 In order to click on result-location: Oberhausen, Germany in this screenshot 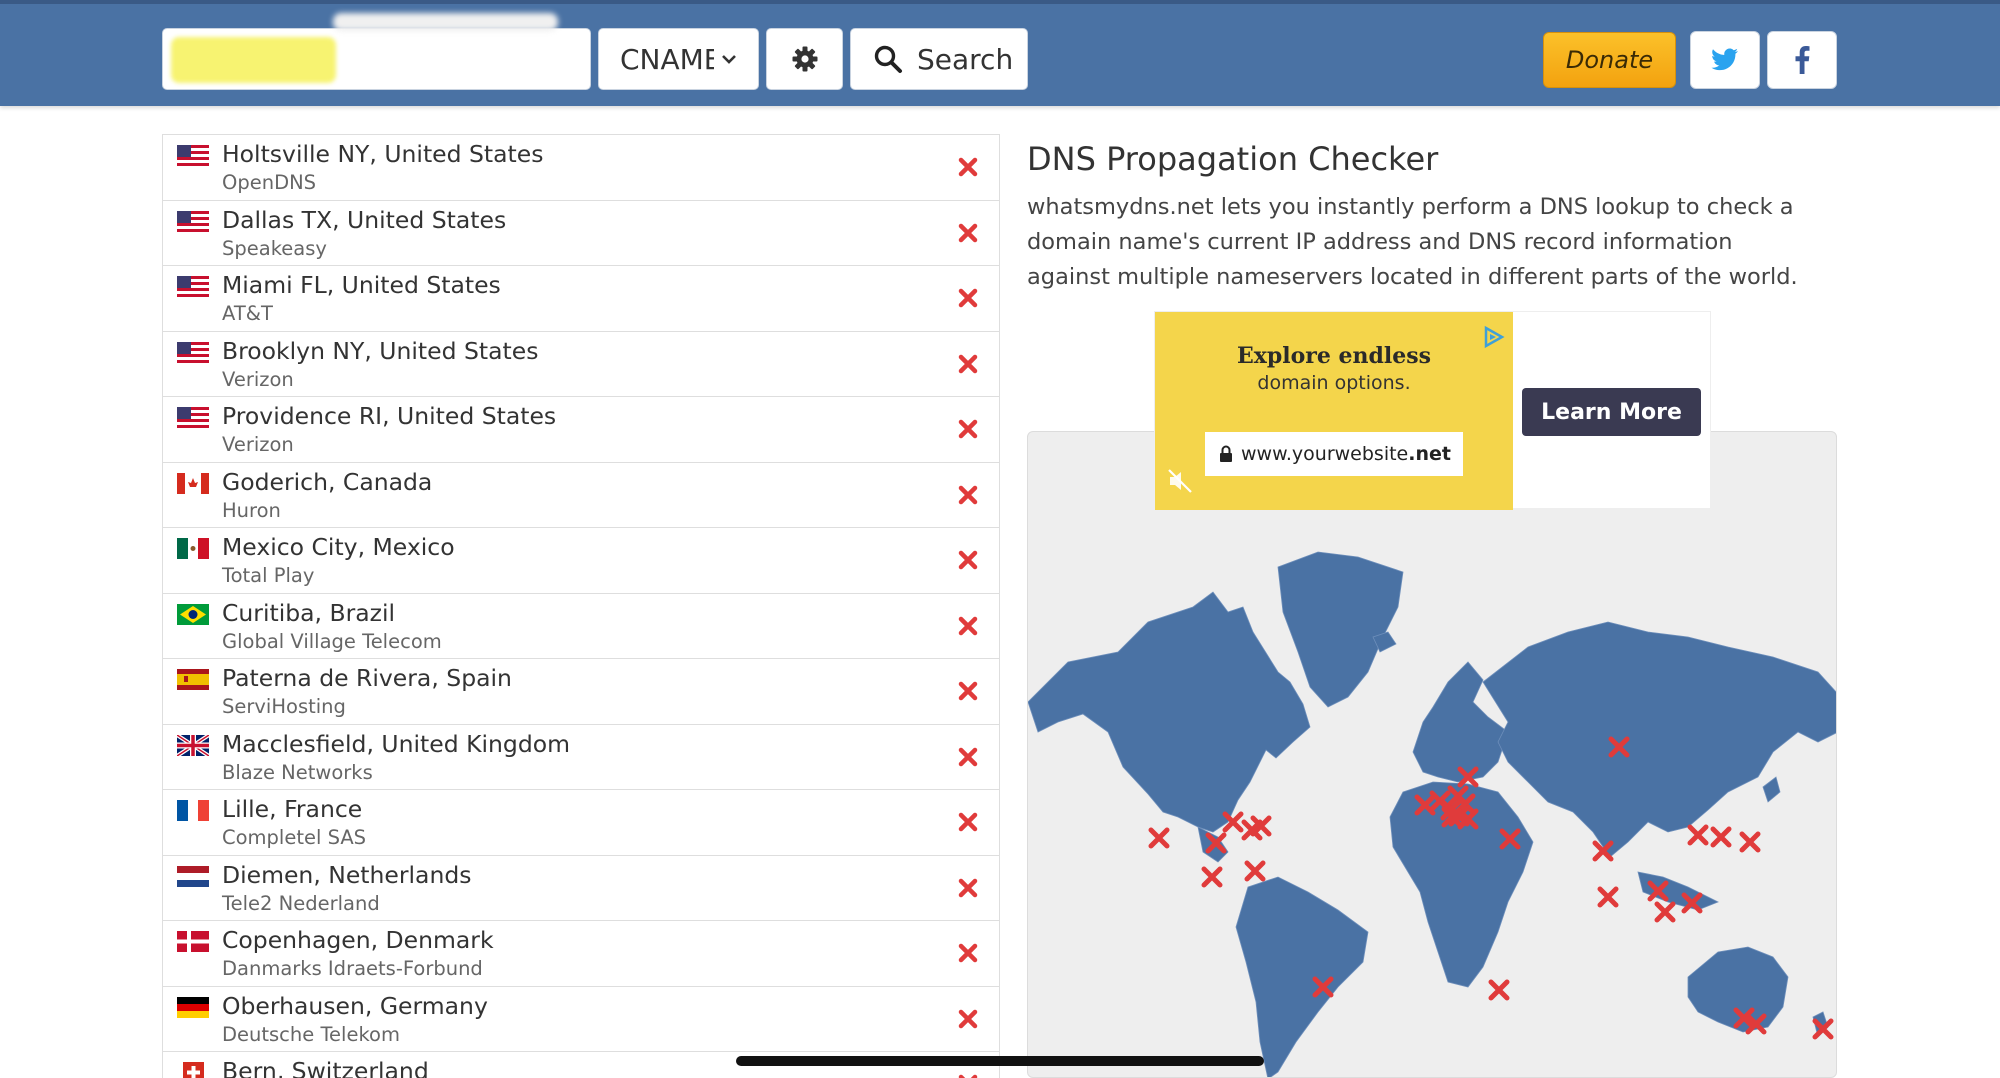, I will do `click(355, 1005)`.